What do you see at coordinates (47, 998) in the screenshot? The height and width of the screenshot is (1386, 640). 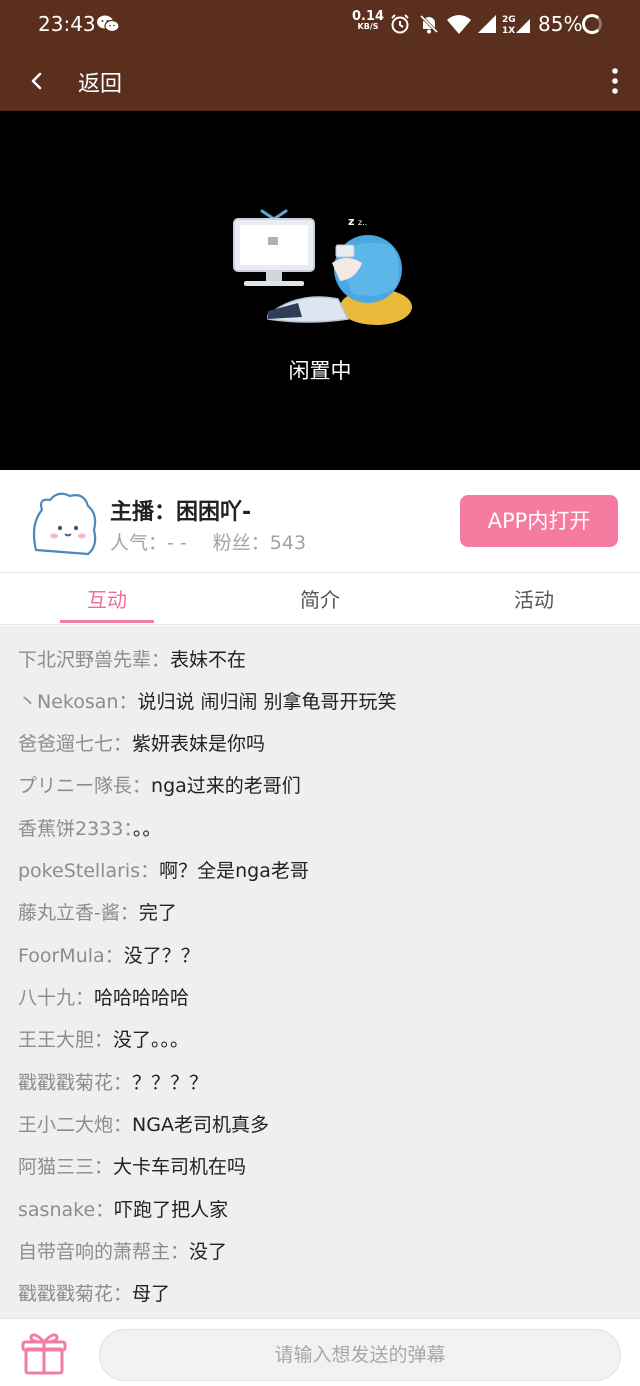 I see `chat-username: 八十九` at bounding box center [47, 998].